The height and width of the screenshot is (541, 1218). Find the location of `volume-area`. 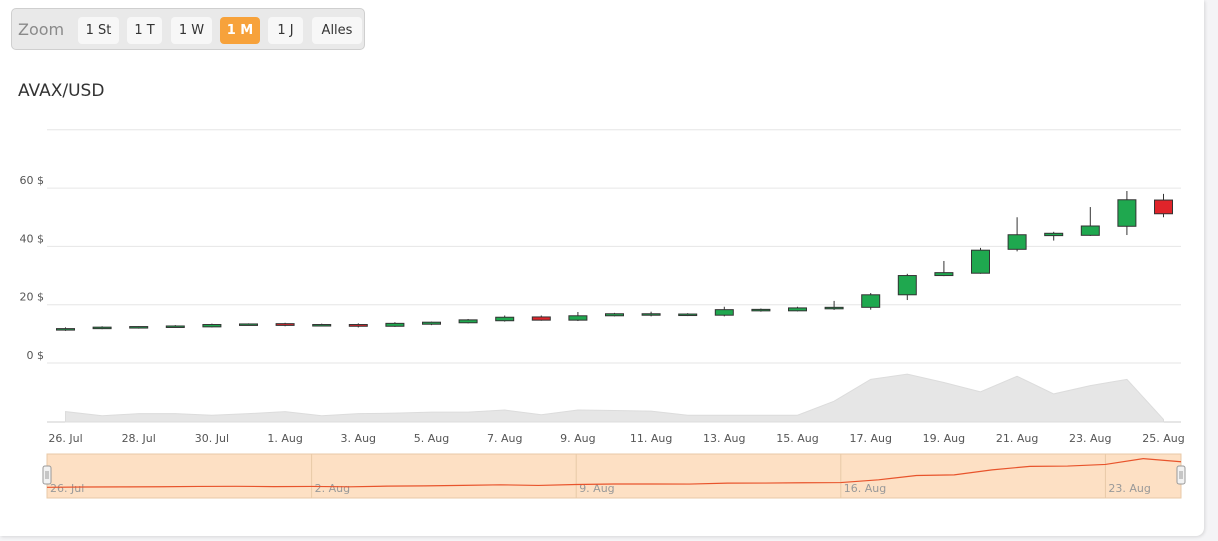

volume-area is located at coordinates (614, 398).